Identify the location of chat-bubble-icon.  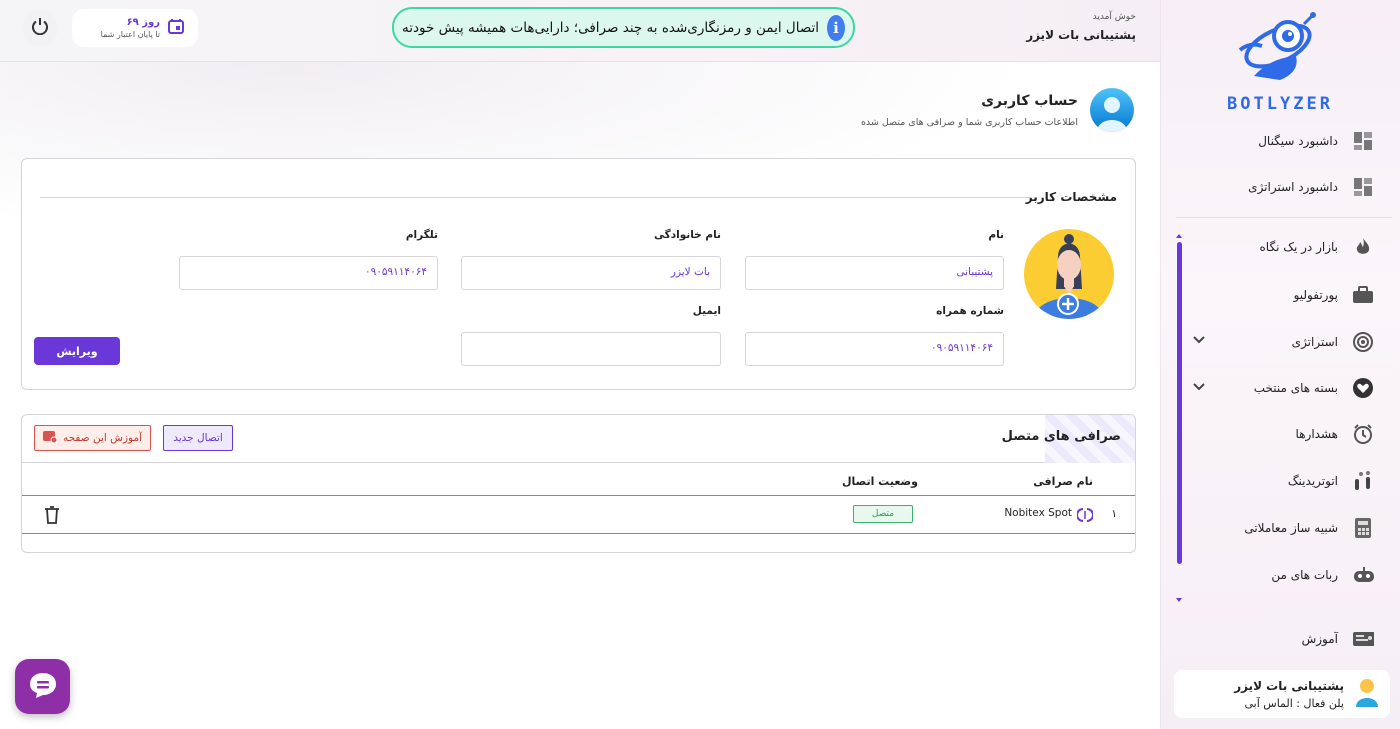
(43, 687).